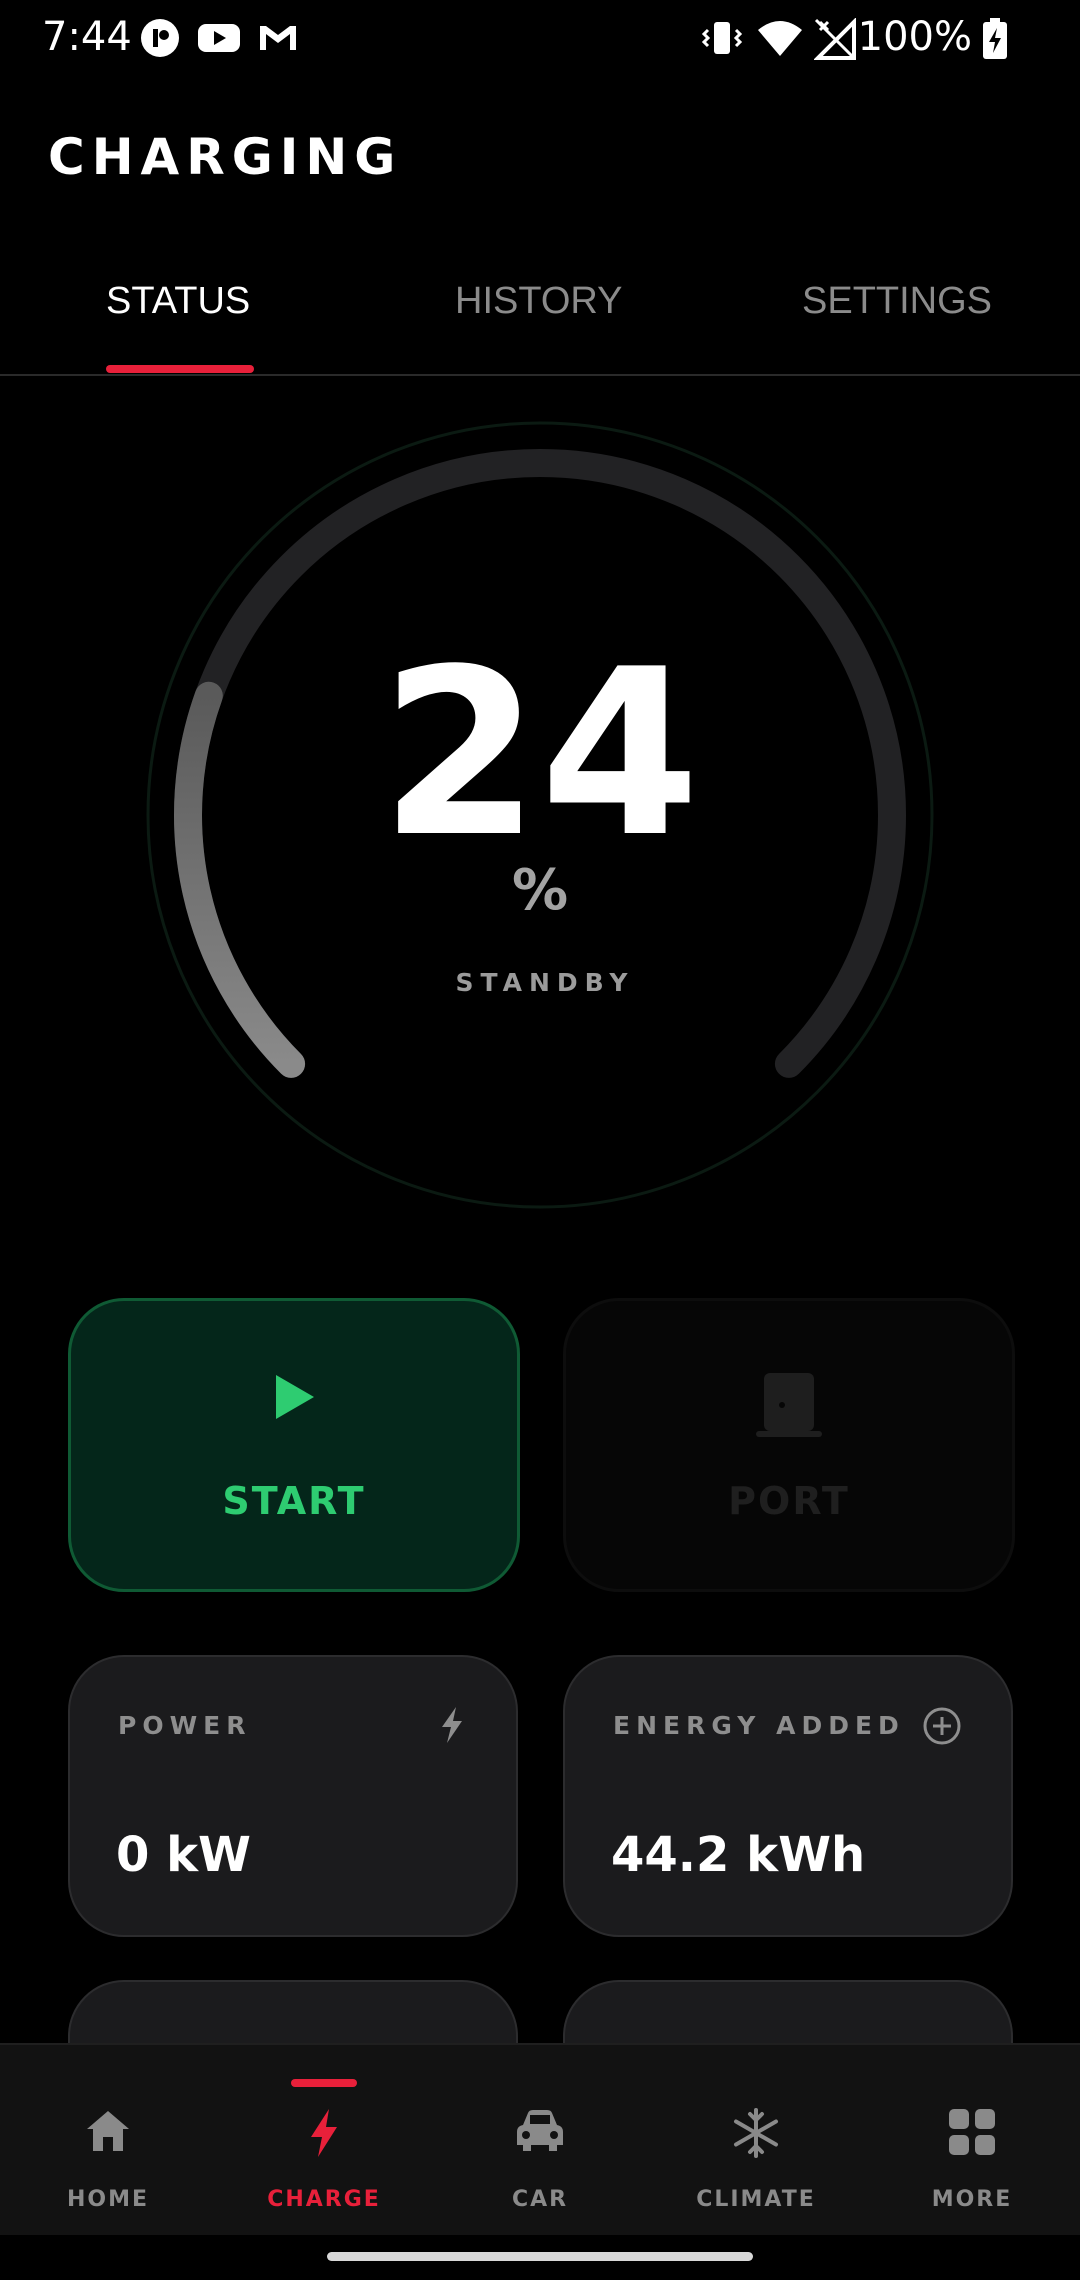 The height and width of the screenshot is (2280, 1080). I want to click on energy-added-label: ENERGY ADDED, so click(759, 1725).